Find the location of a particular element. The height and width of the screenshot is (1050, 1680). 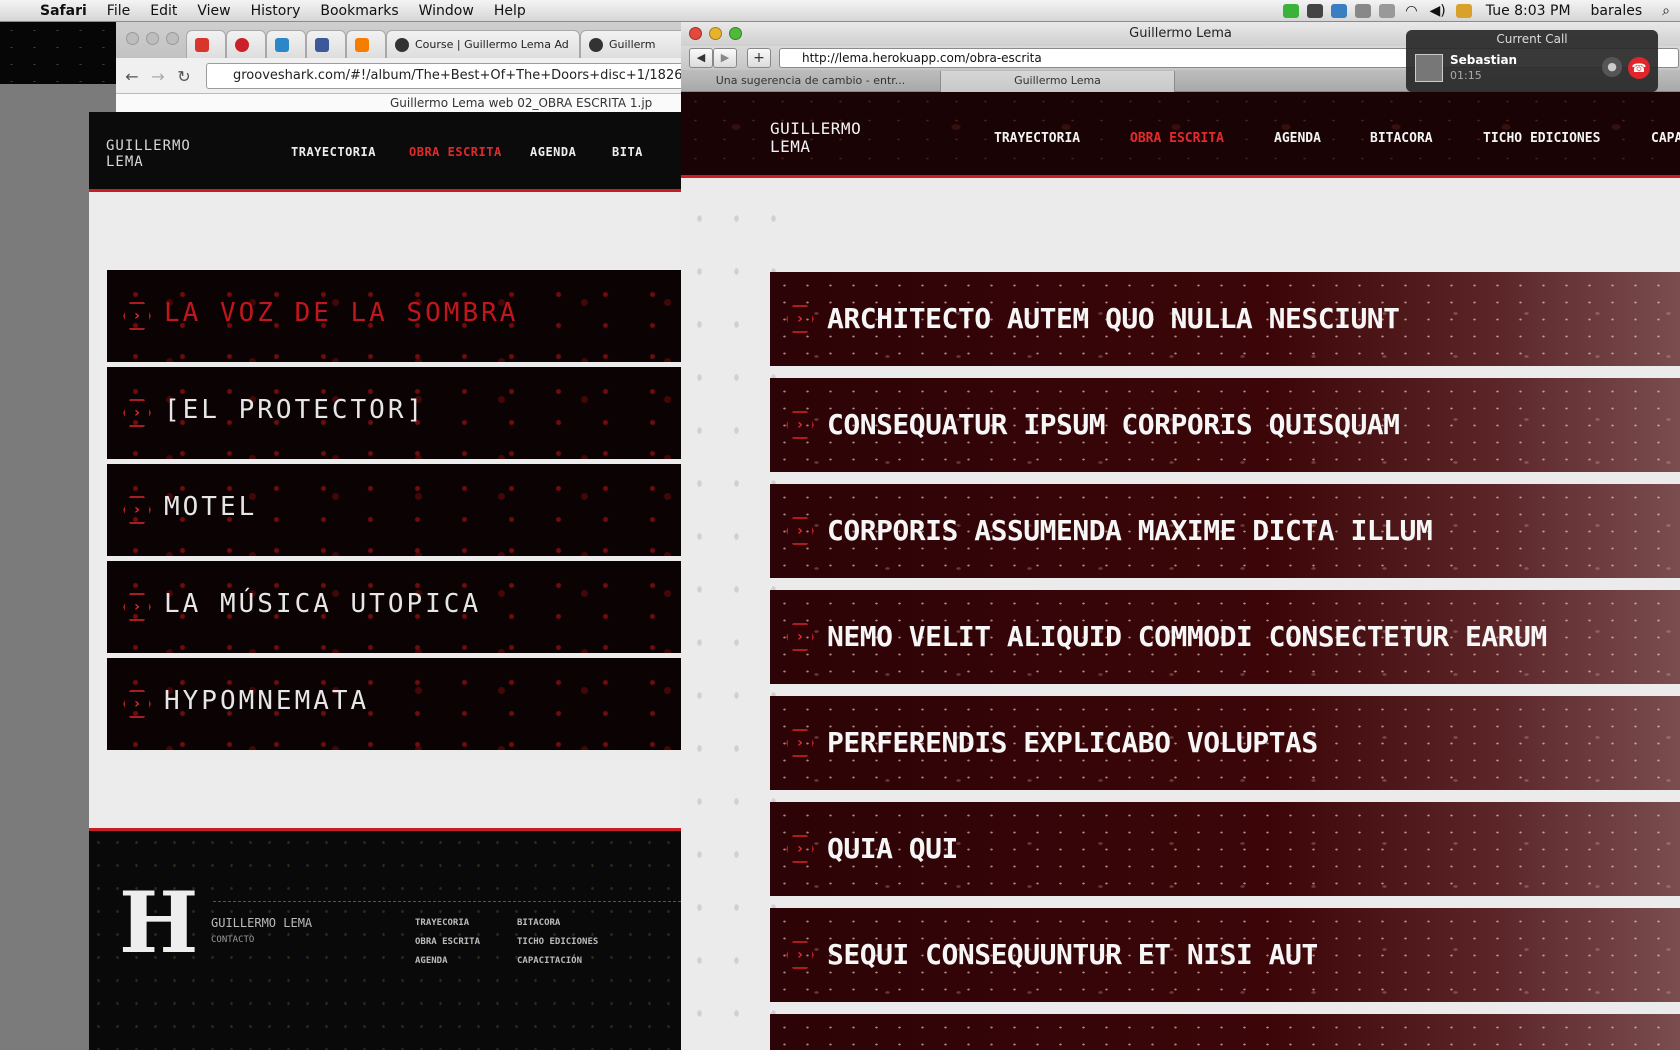

menubar-clock: Tue 8:03 PM is located at coordinates (1528, 11).